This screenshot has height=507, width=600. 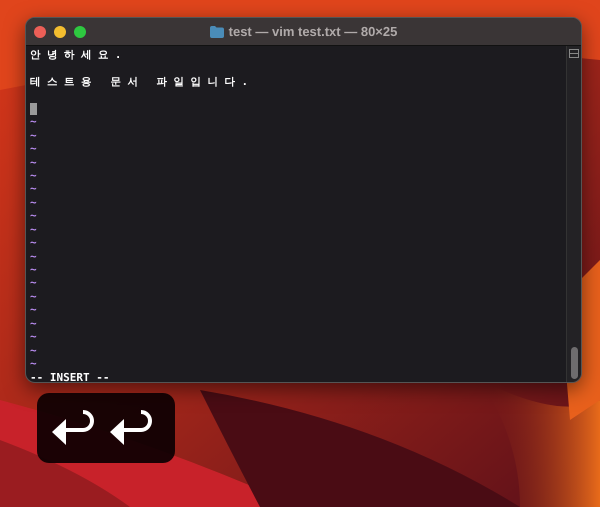 What do you see at coordinates (574, 53) in the screenshot?
I see `split-pane-icon` at bounding box center [574, 53].